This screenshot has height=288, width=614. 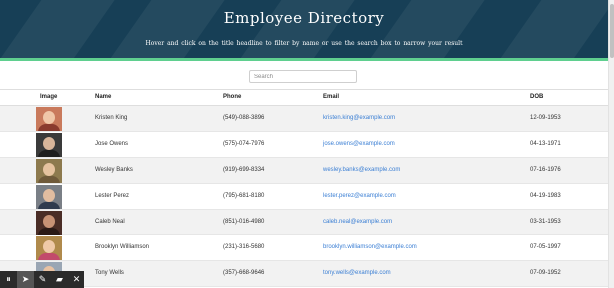 I want to click on close-icon: ✕, so click(x=76, y=279).